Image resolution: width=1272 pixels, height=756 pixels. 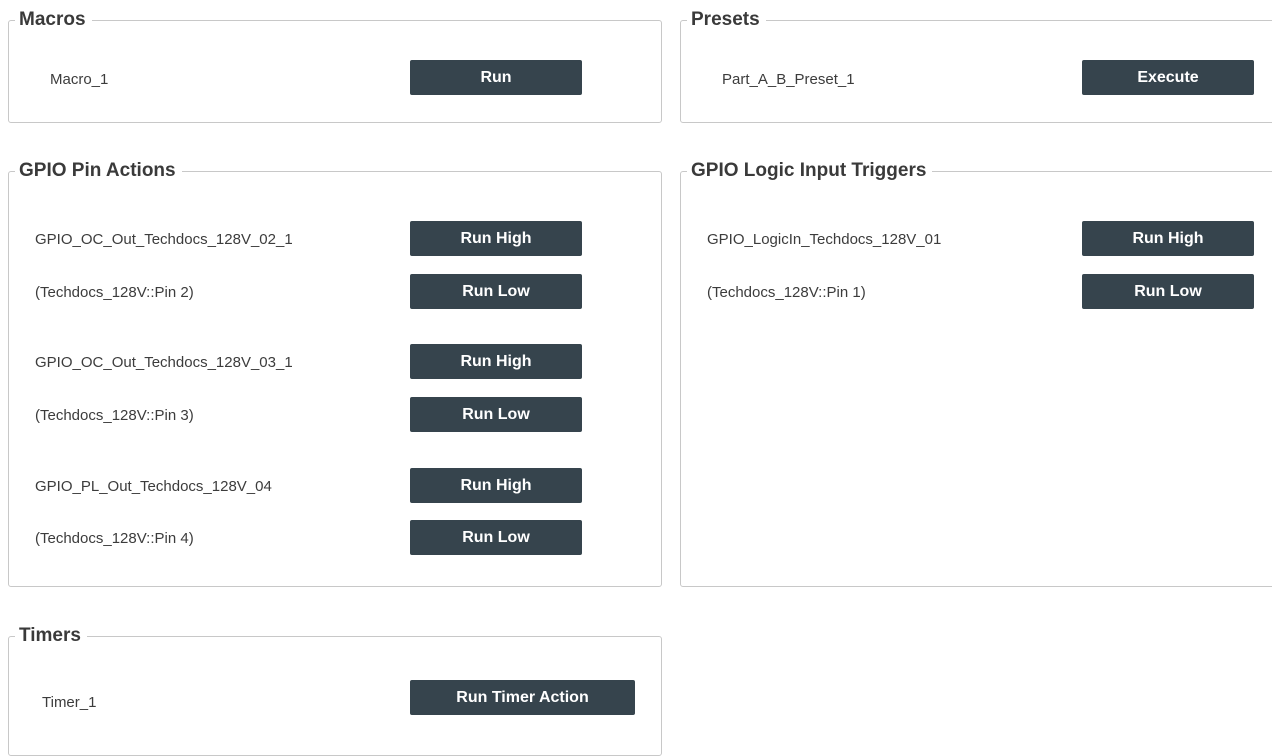 What do you see at coordinates (114, 538) in the screenshot?
I see `gpio-action-pin: (Techdocs_128V::Pin 4)` at bounding box center [114, 538].